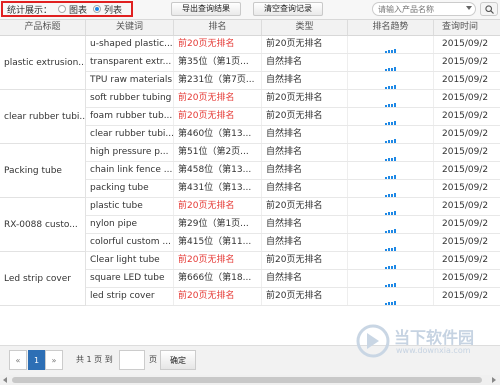  I want to click on scroll-right-icon, so click(494, 380).